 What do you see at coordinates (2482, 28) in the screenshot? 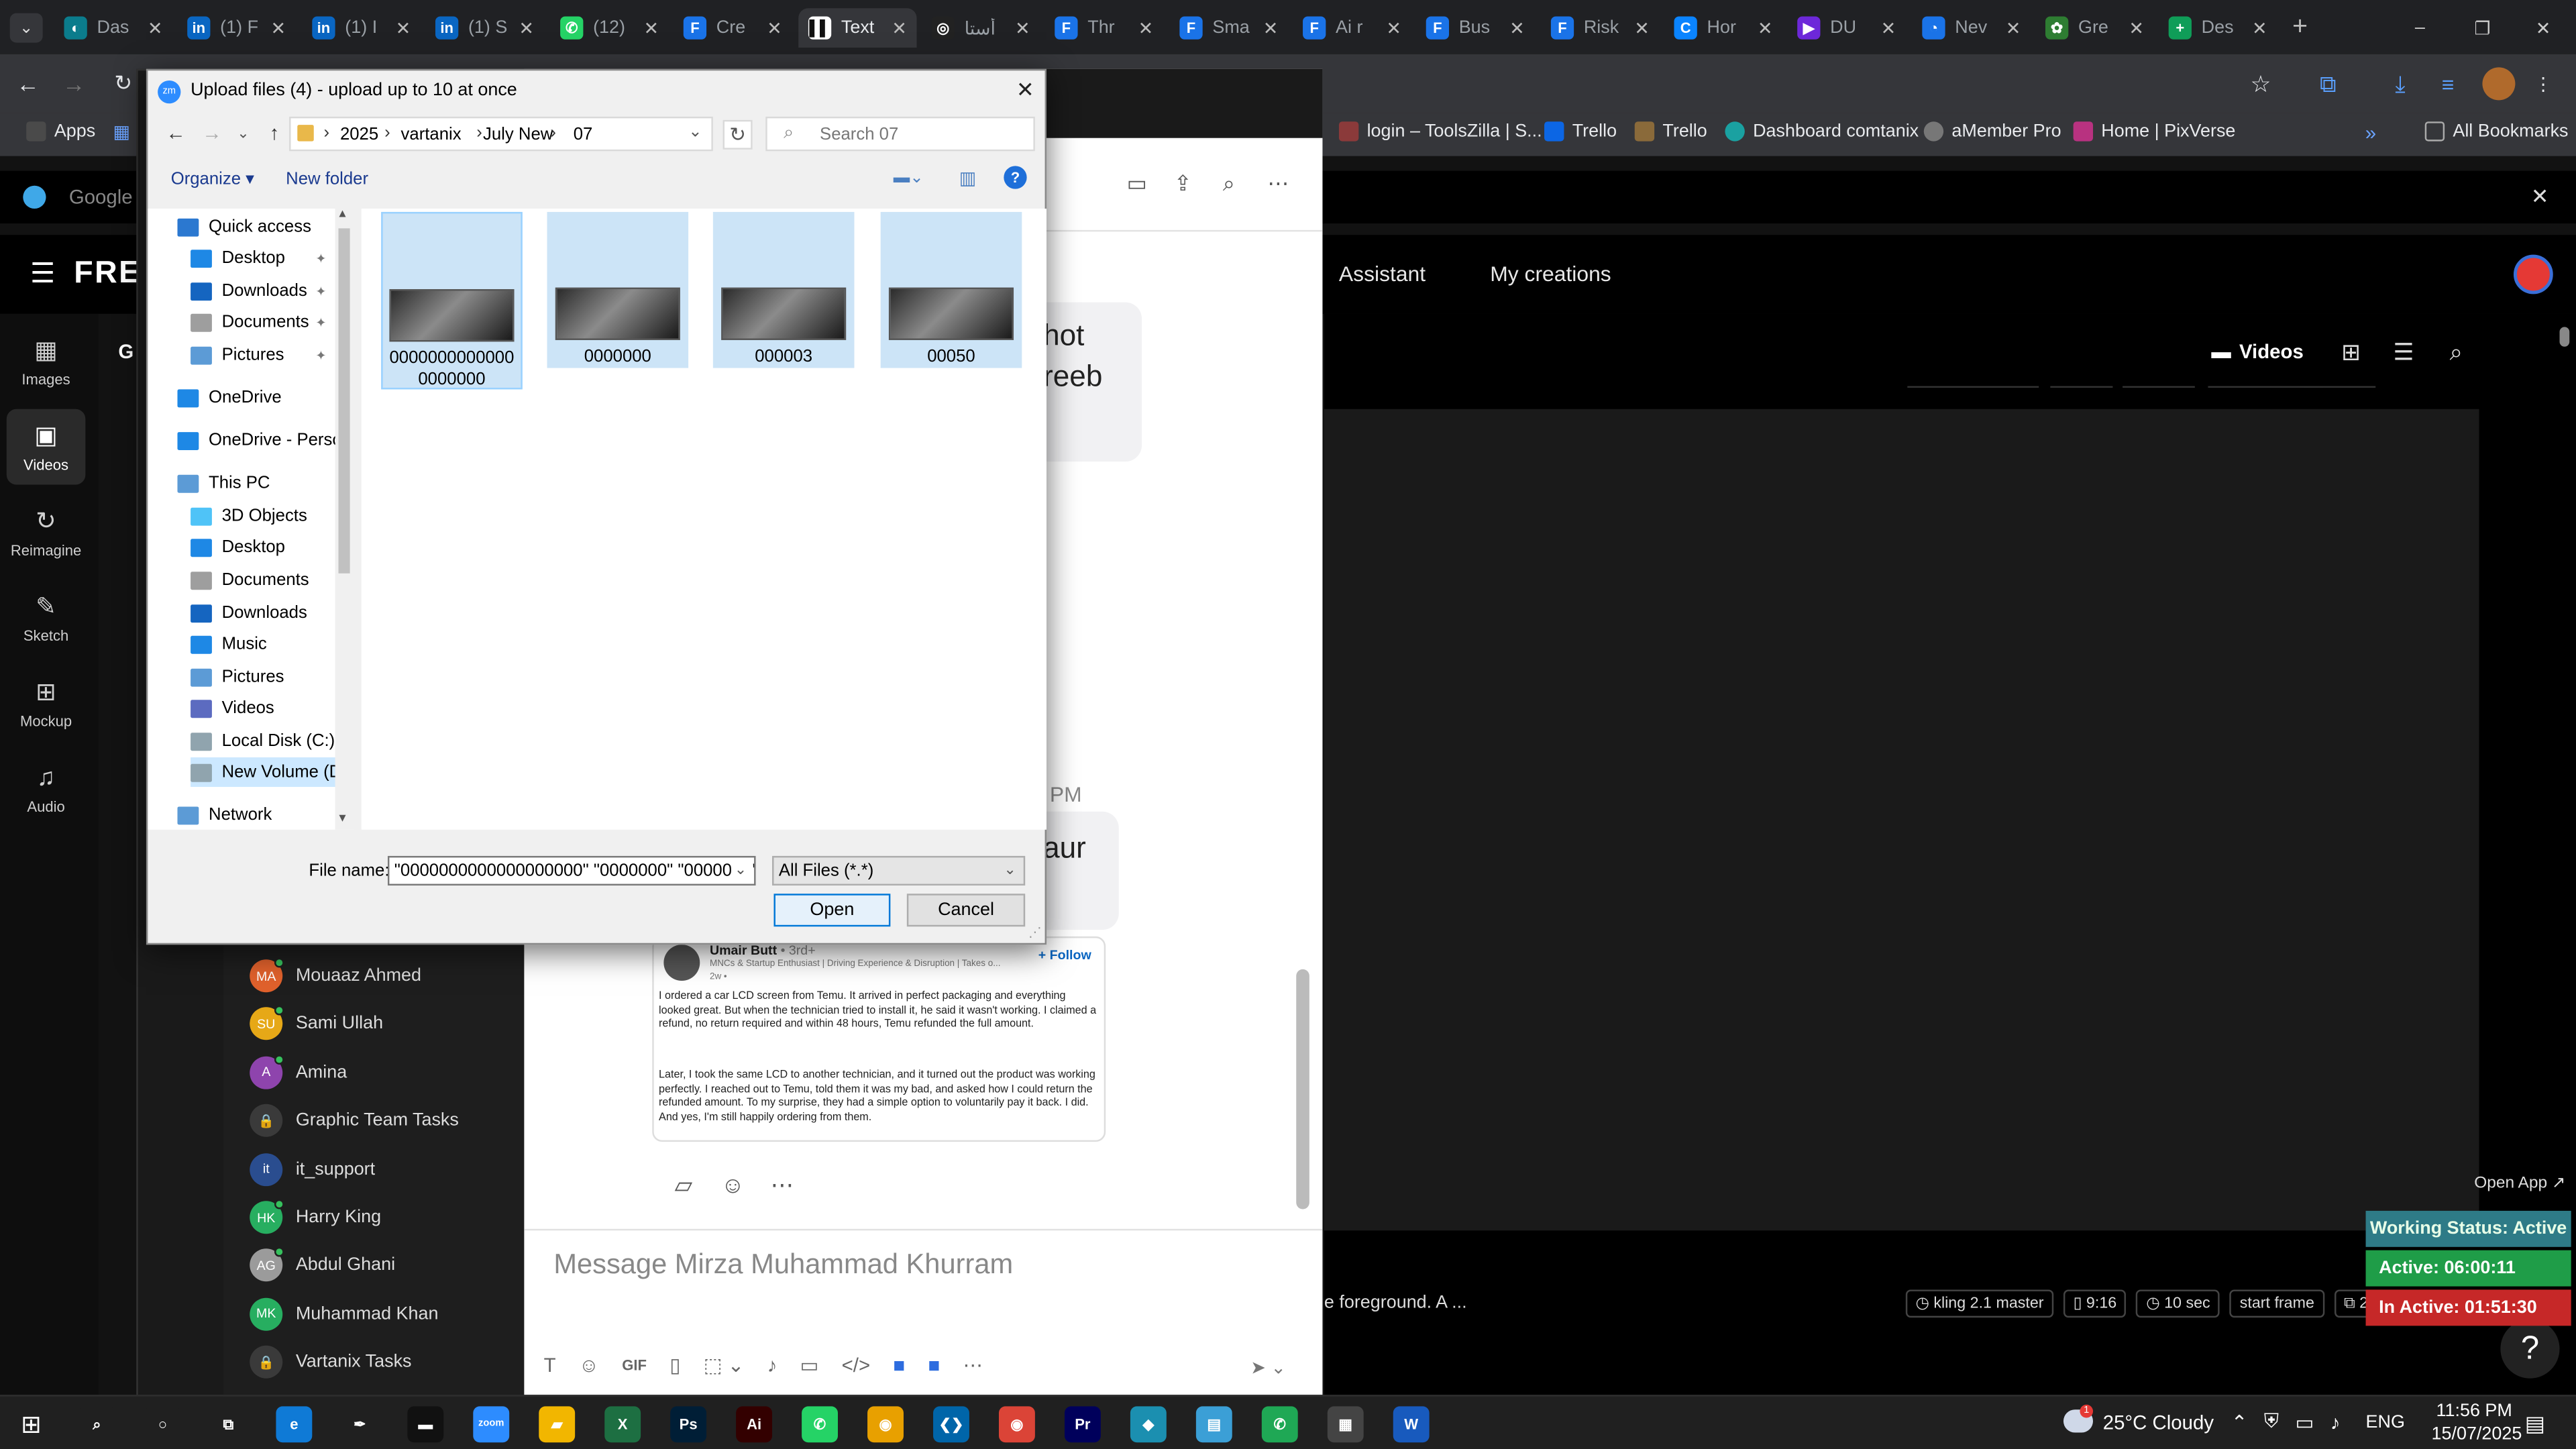
I see `restore-window-icon: ❐` at bounding box center [2482, 28].